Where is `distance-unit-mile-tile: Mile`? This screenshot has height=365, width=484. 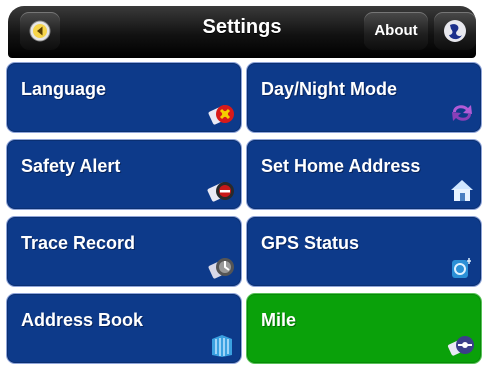
distance-unit-mile-tile: Mile is located at coordinates (364, 328).